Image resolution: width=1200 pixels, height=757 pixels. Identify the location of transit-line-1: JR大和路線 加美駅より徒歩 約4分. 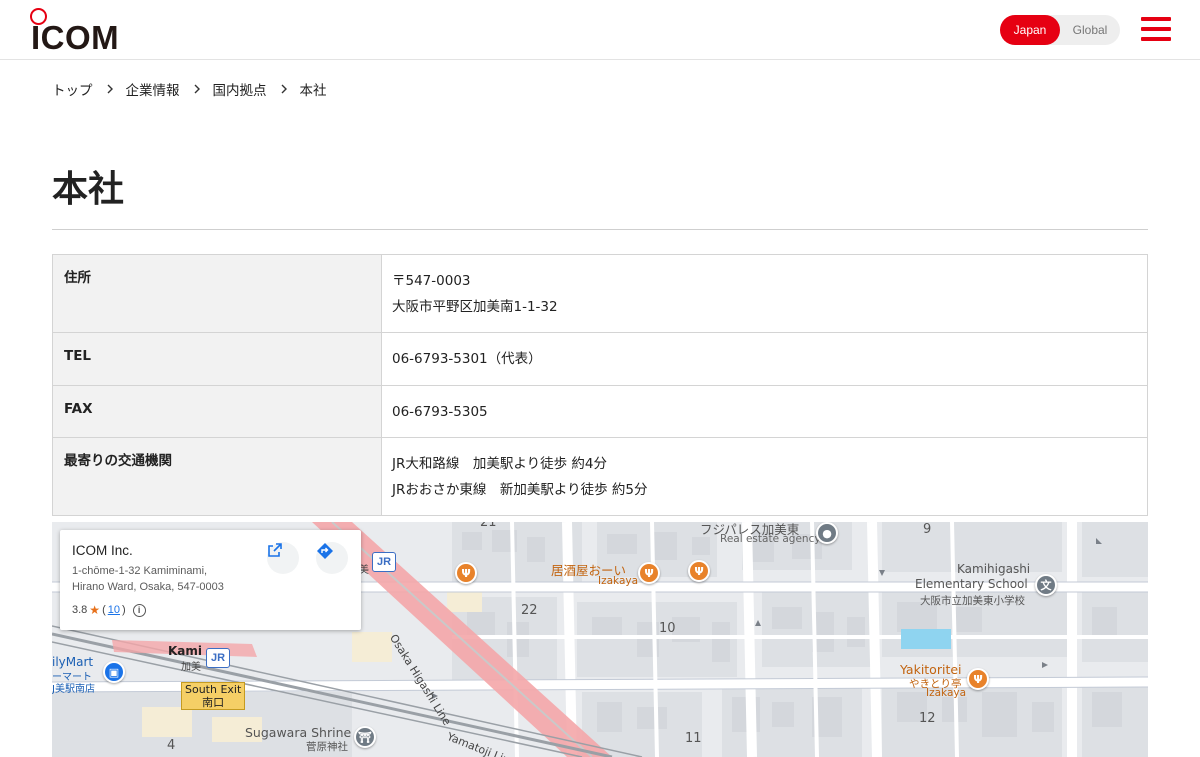
(499, 464).